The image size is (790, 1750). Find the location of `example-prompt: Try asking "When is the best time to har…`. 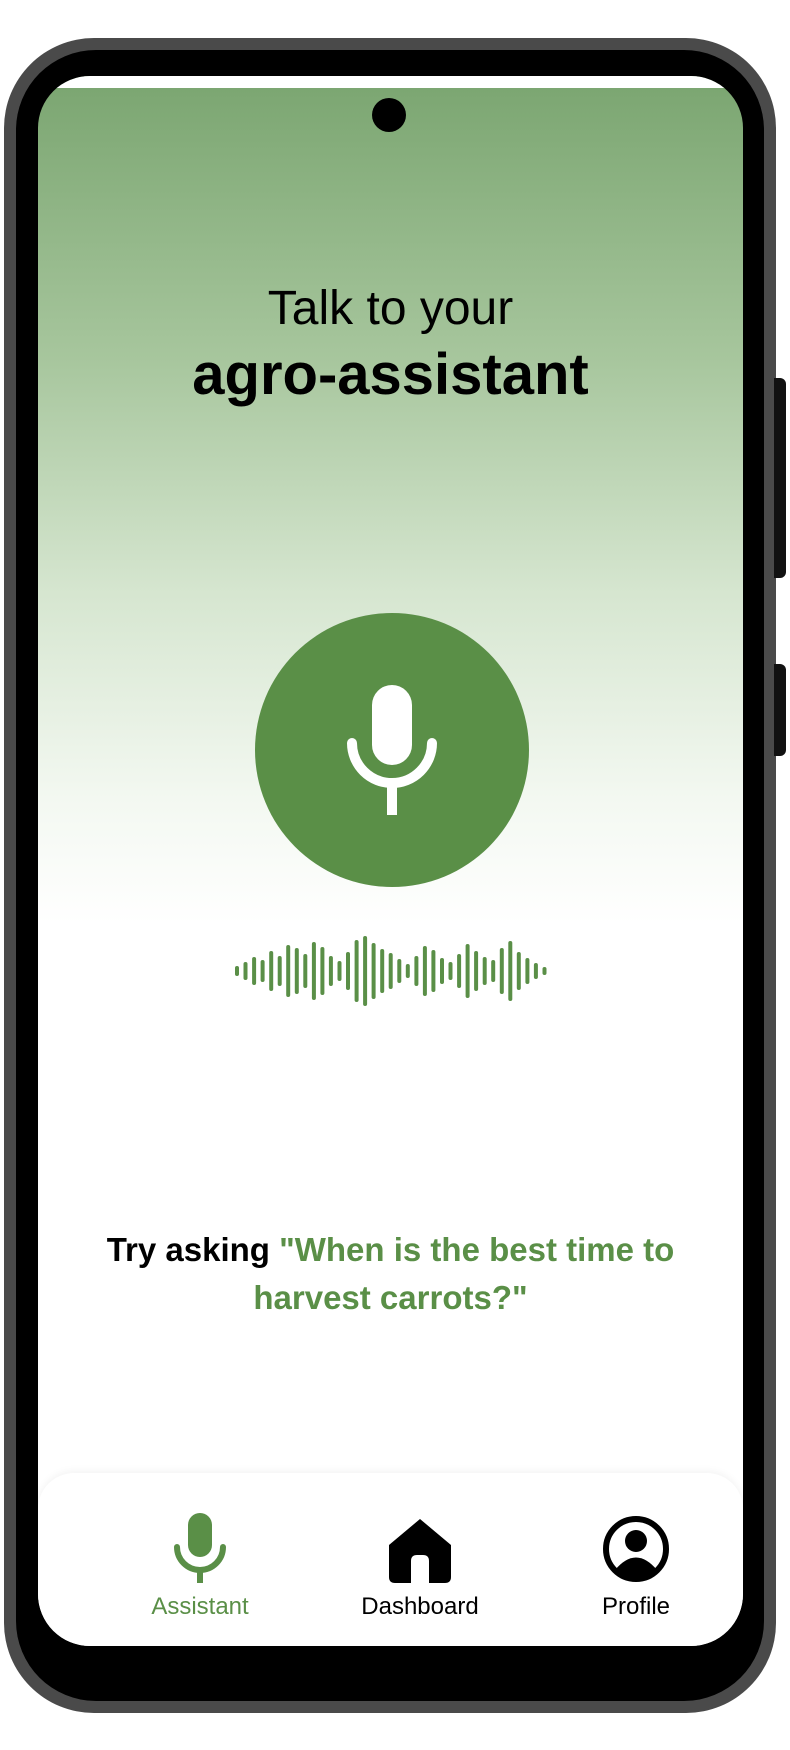

example-prompt: Try asking "When is the best time to har… is located at coordinates (390, 1274).